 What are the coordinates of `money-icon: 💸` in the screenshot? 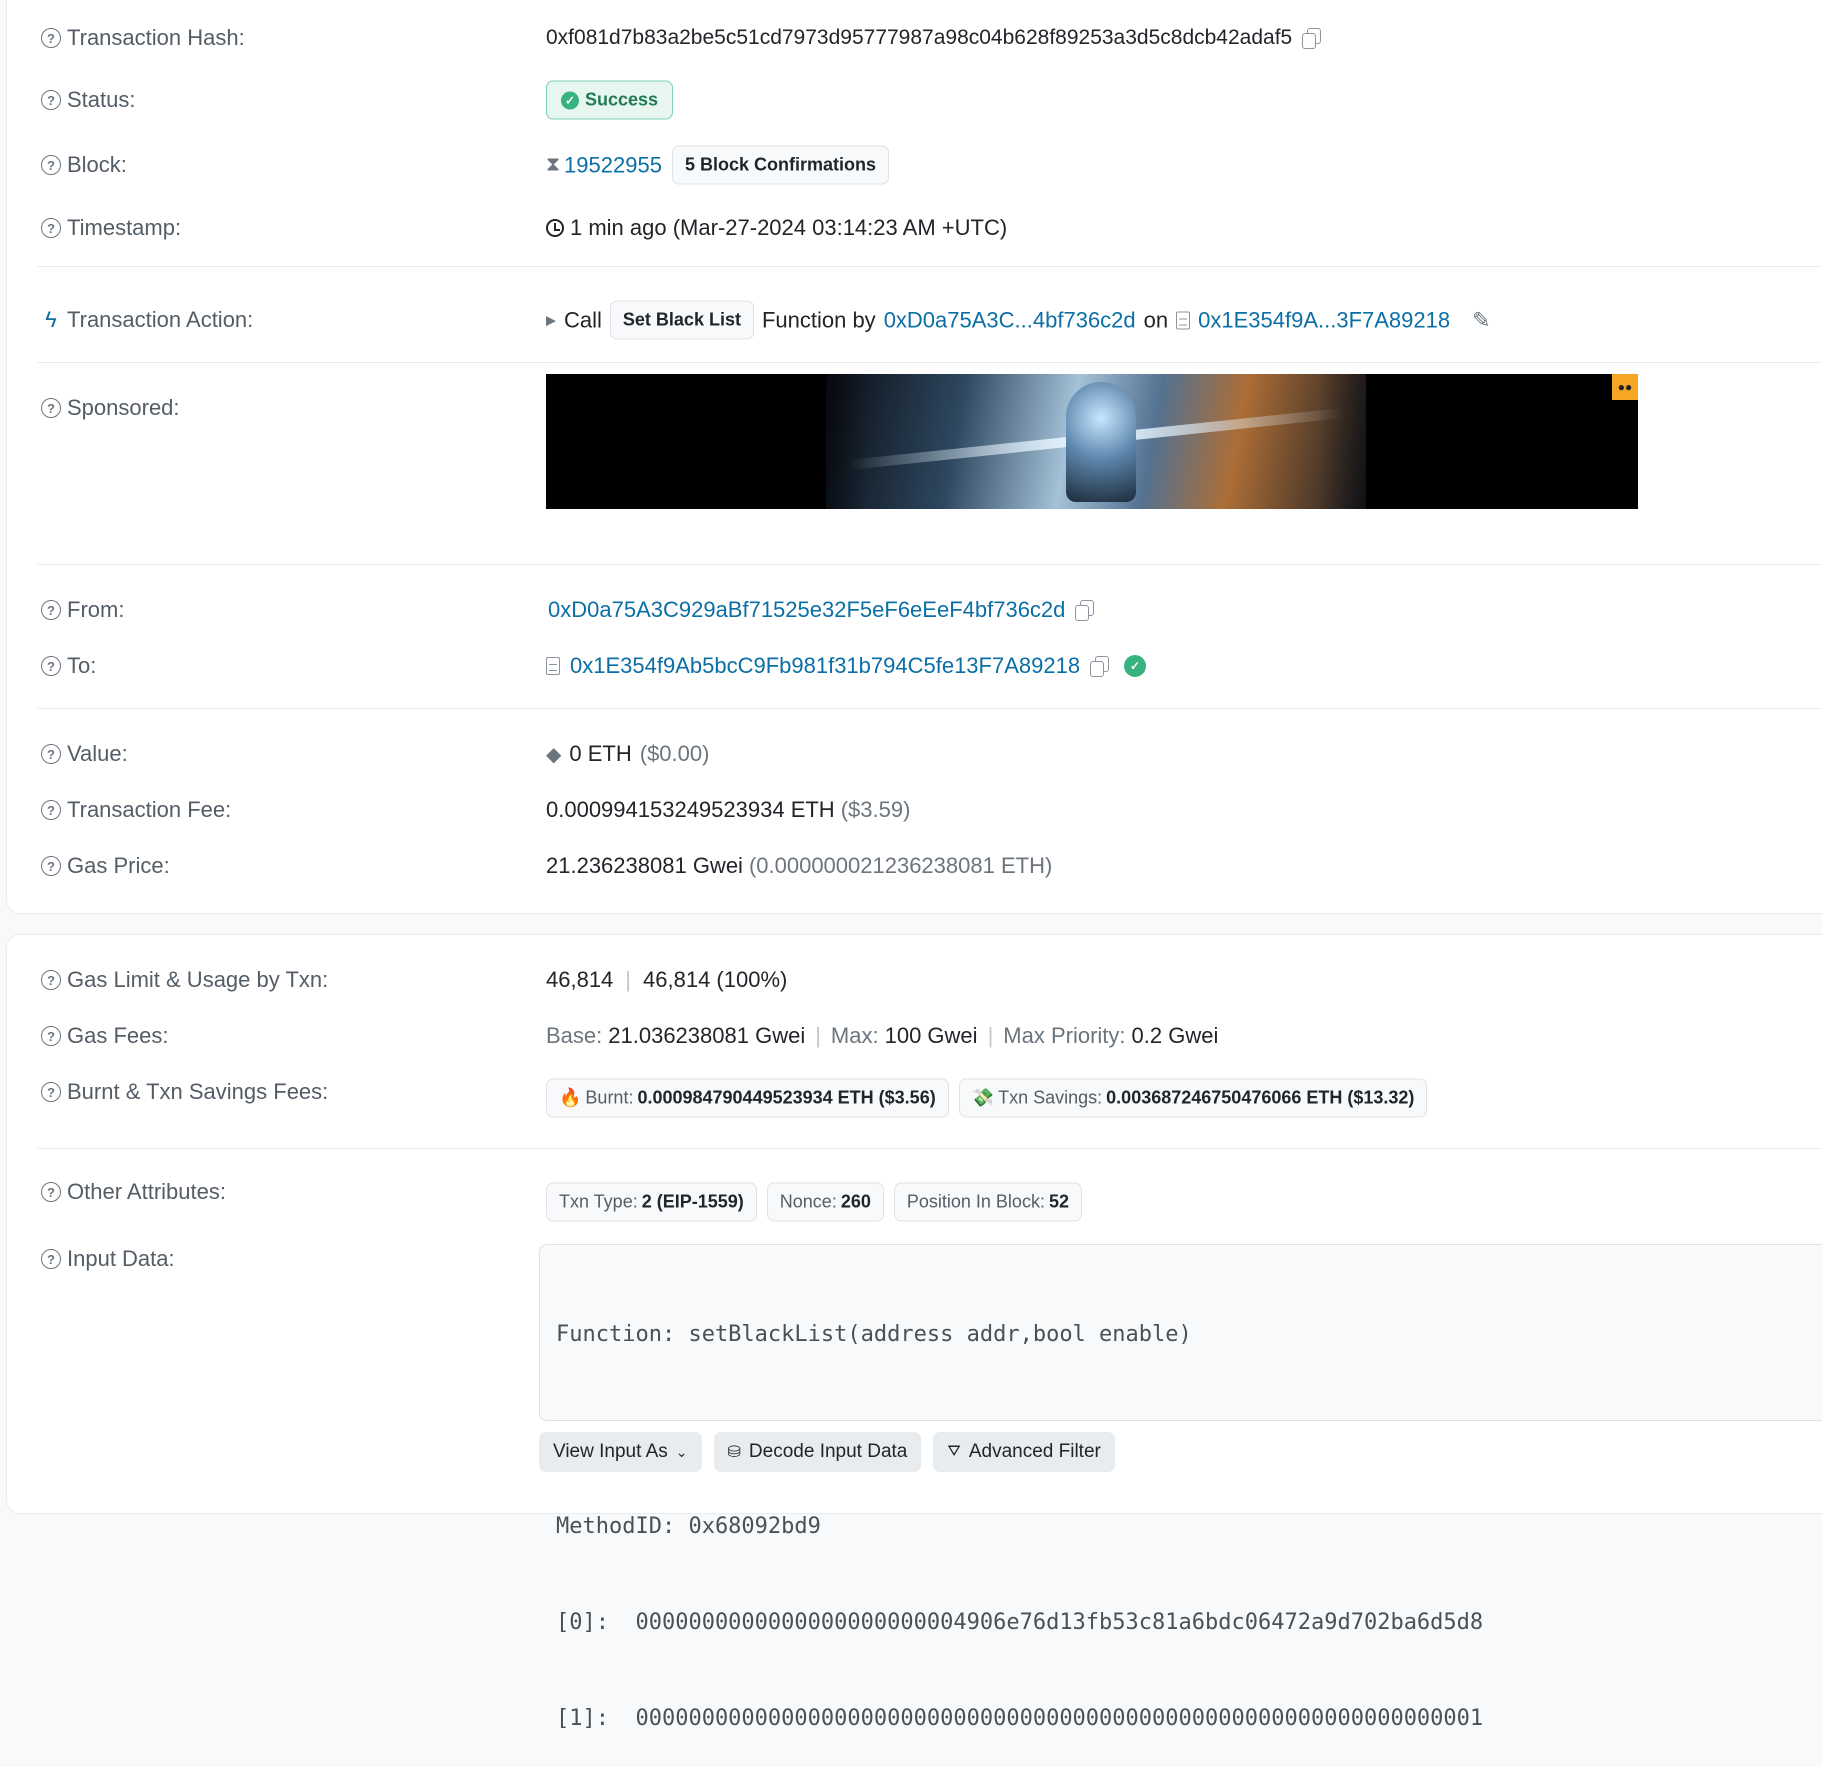 It's located at (983, 1097).